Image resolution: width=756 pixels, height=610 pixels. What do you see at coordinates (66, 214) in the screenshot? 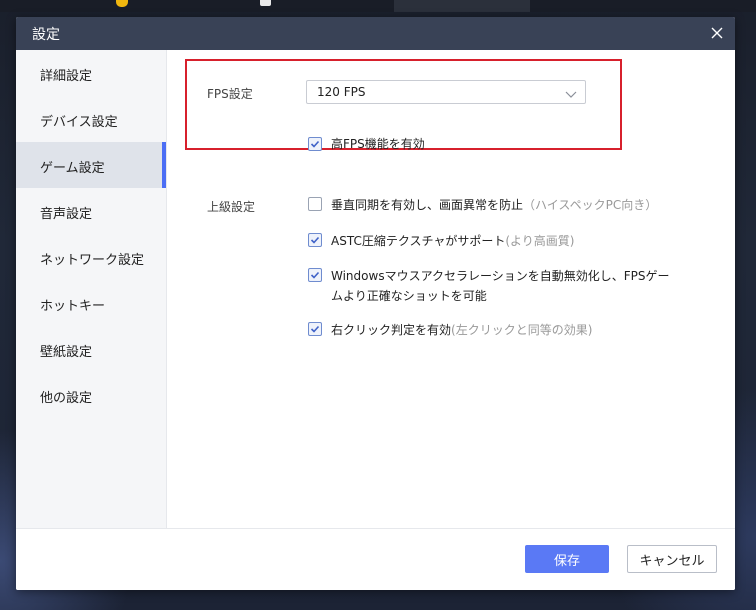
I see `sidebar-item-label: 音声設定` at bounding box center [66, 214].